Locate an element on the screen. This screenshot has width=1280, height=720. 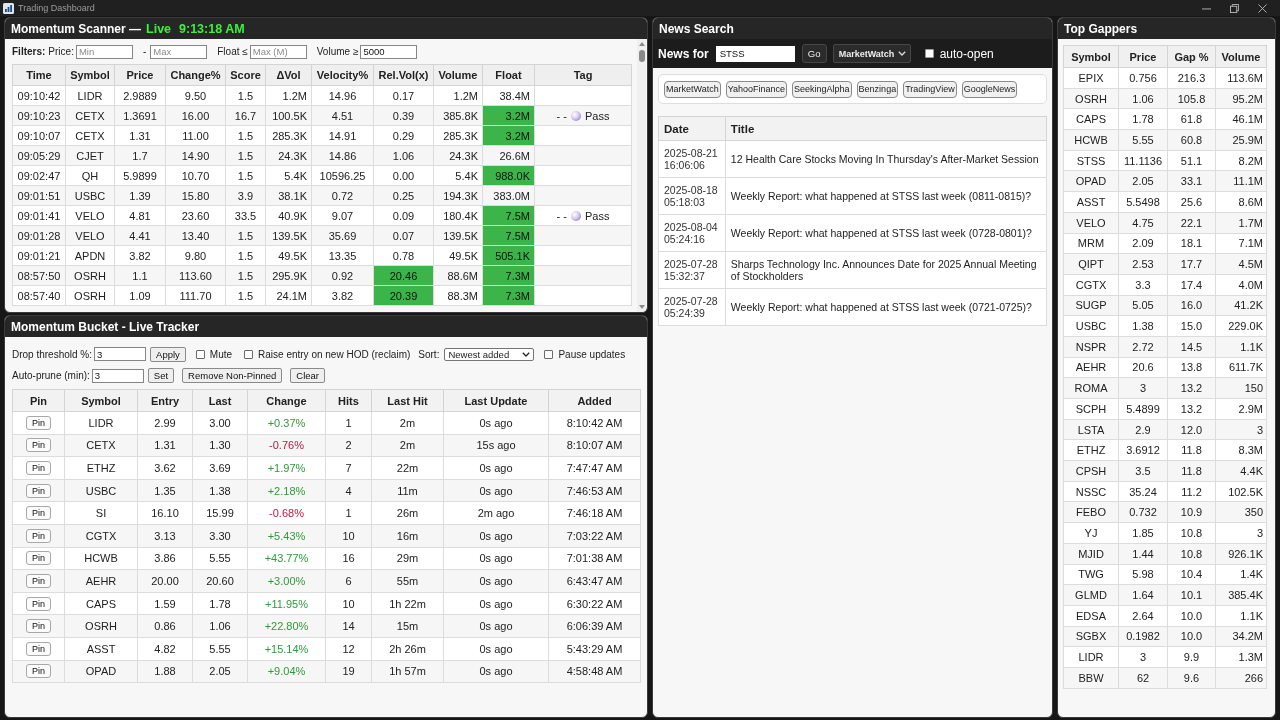
column-header: Gap % is located at coordinates (1191, 56).